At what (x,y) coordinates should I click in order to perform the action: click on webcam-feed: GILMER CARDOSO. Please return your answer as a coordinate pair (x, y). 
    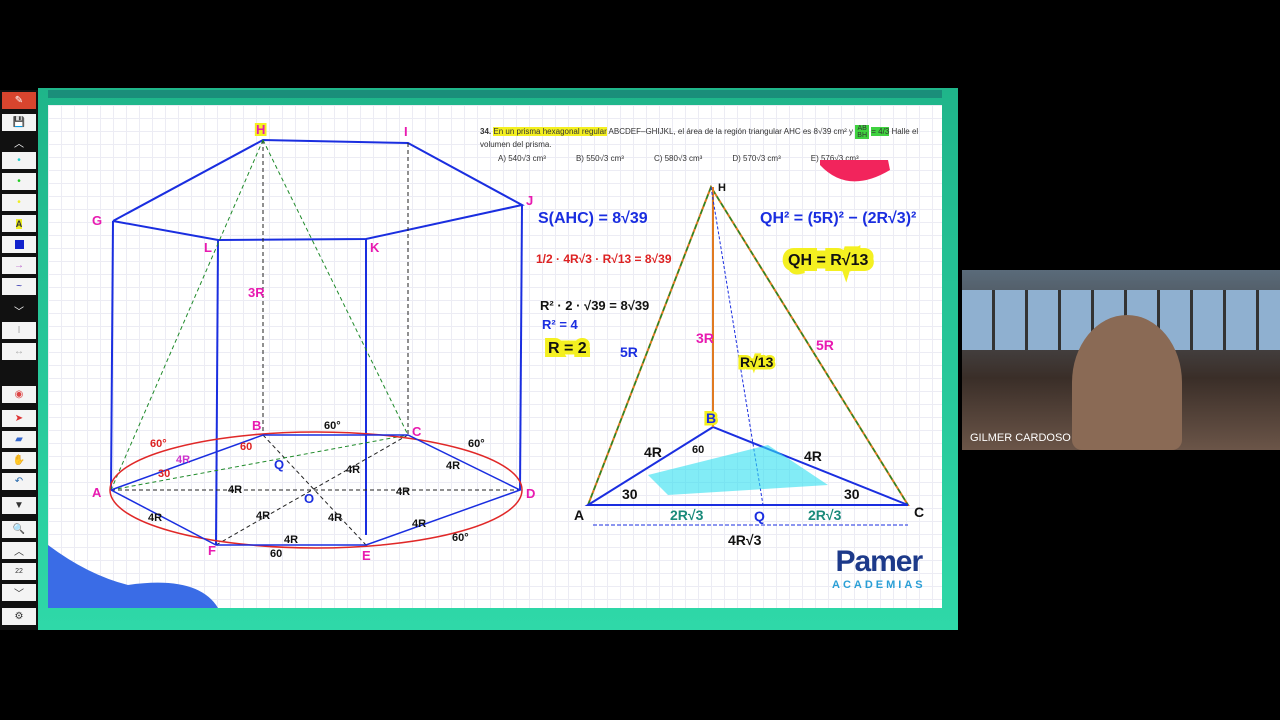
    Looking at the image, I should click on (1121, 360).